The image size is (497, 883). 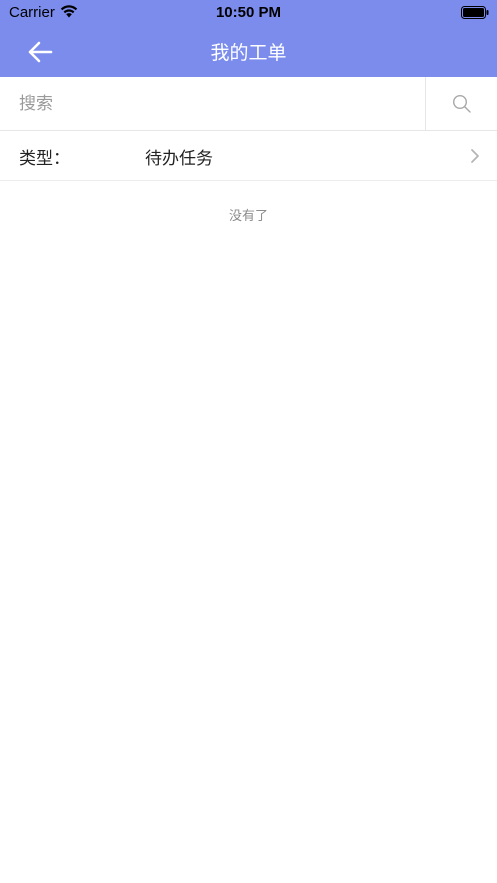 I want to click on search-button, so click(x=461, y=103).